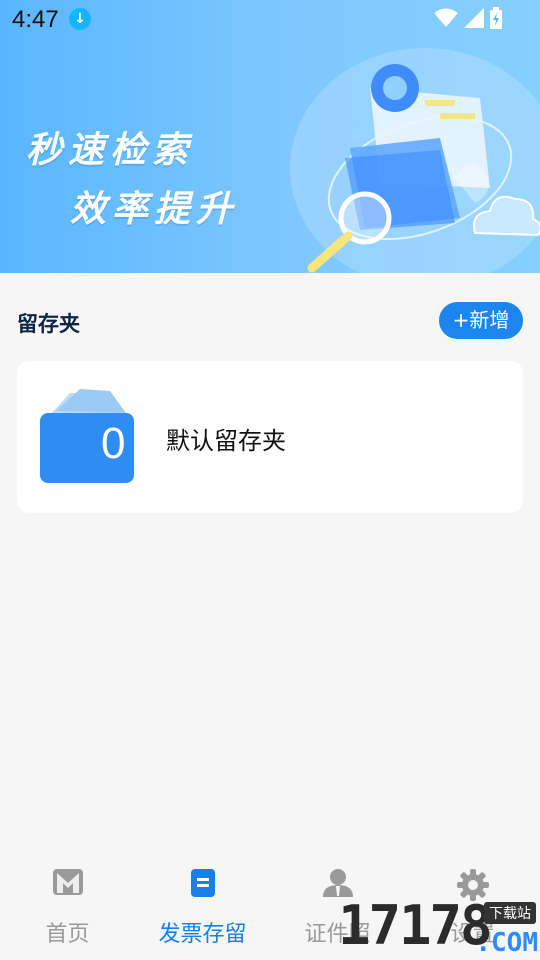 Image resolution: width=540 pixels, height=960 pixels. Describe the element at coordinates (110, 150) in the screenshot. I see `banner-headline-1: 秒速检索` at that location.